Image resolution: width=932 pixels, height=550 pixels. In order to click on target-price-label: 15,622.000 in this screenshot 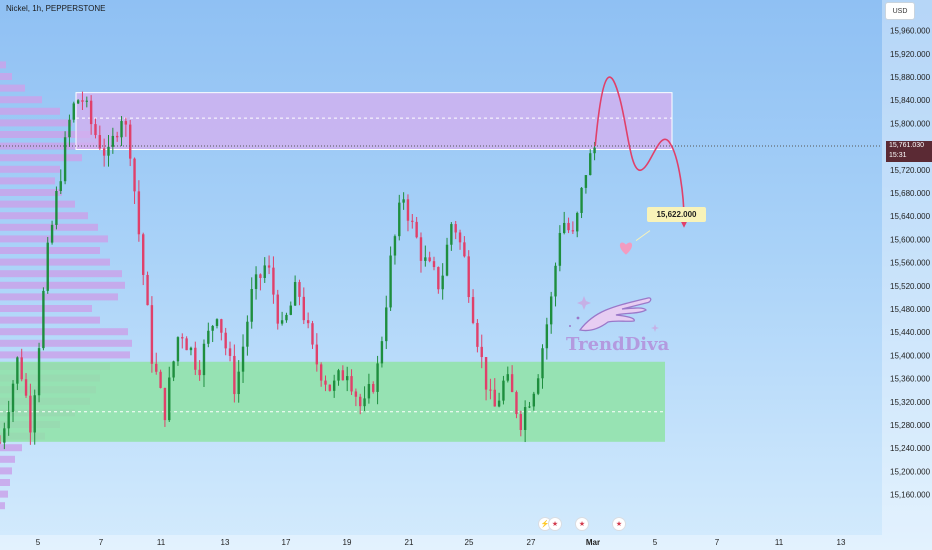, I will do `click(676, 214)`.